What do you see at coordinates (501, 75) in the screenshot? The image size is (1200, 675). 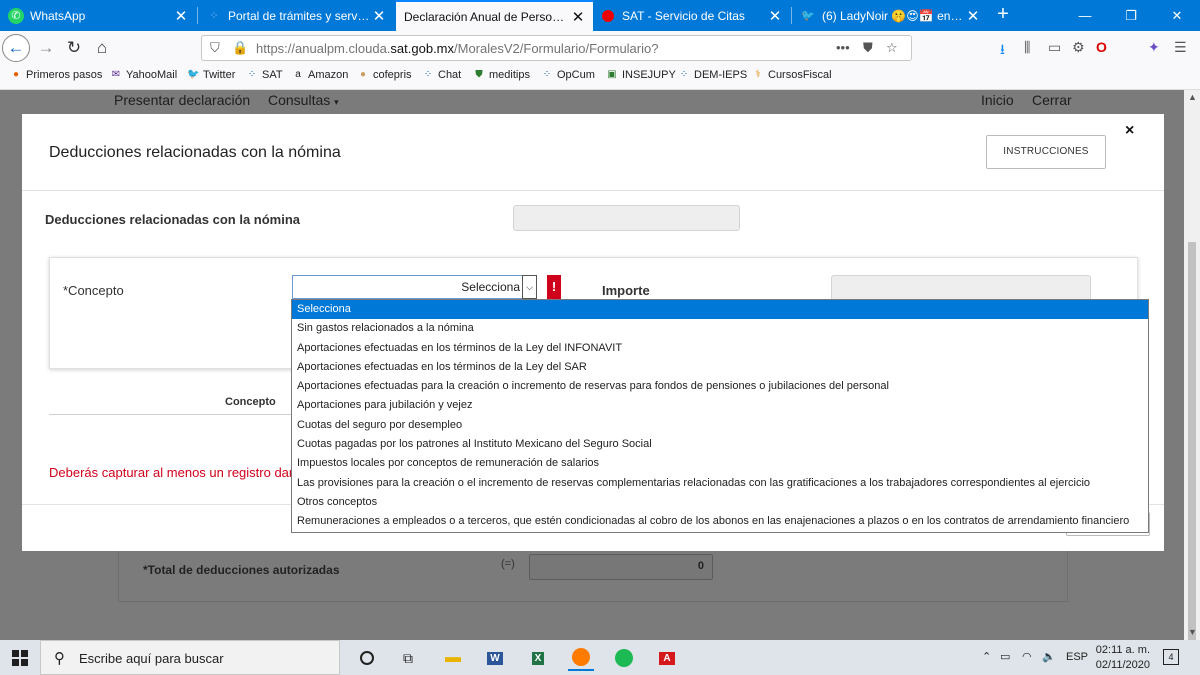 I see `bookmark-item: ⛊ meditips` at bounding box center [501, 75].